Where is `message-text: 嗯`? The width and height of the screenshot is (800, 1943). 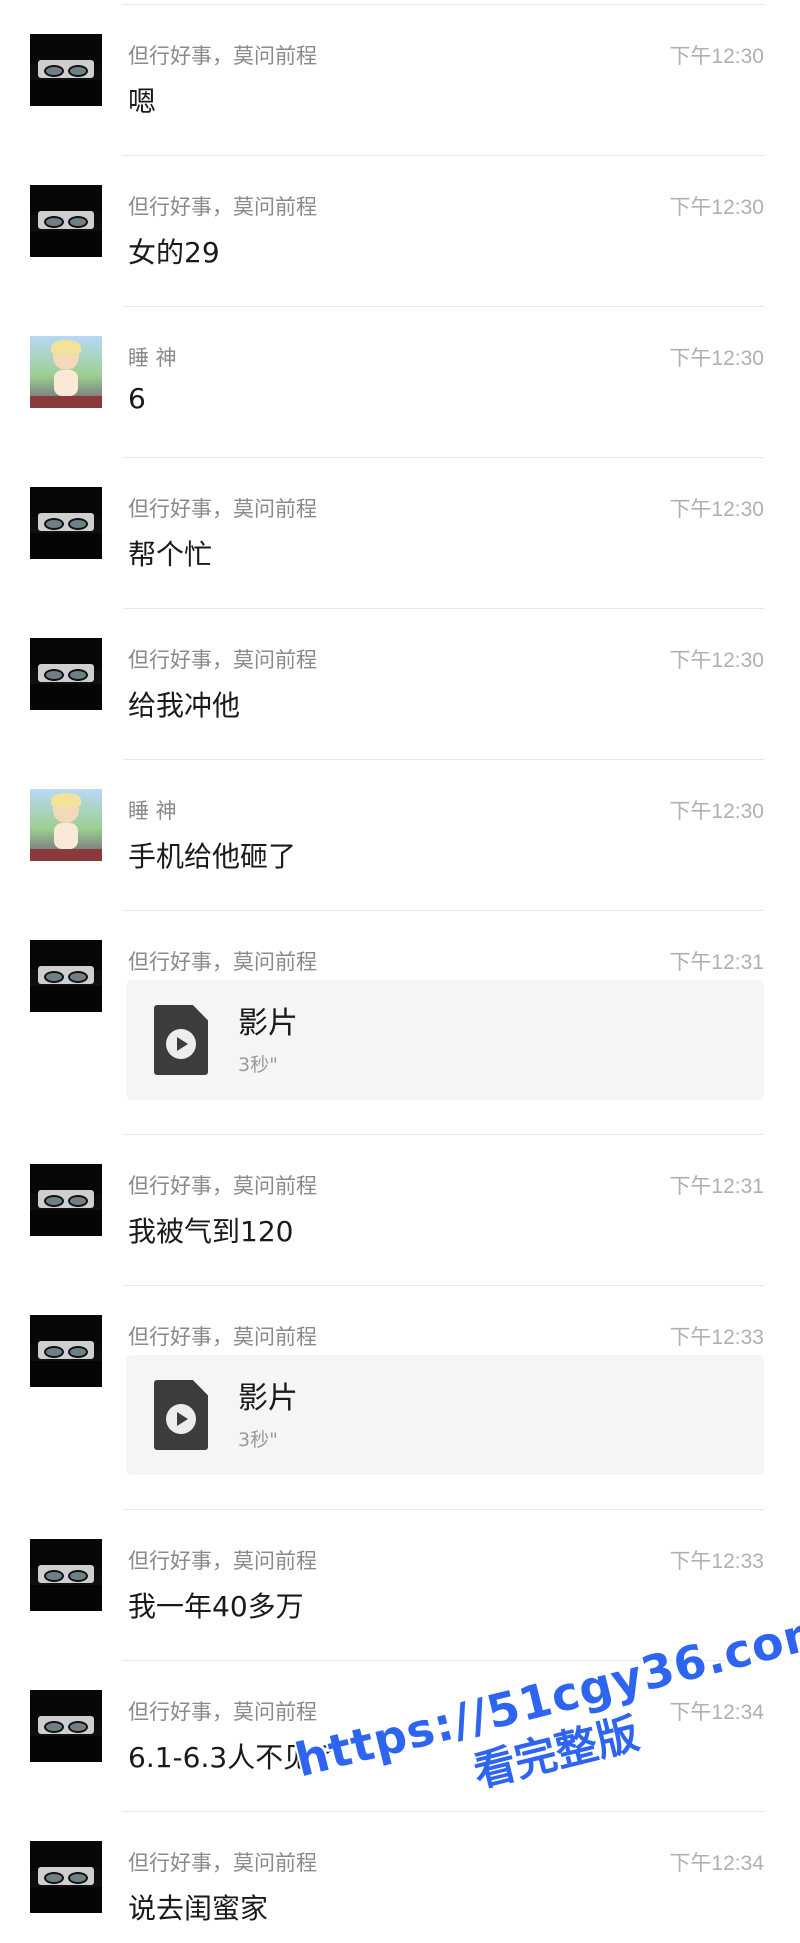 message-text: 嗯 is located at coordinates (142, 100).